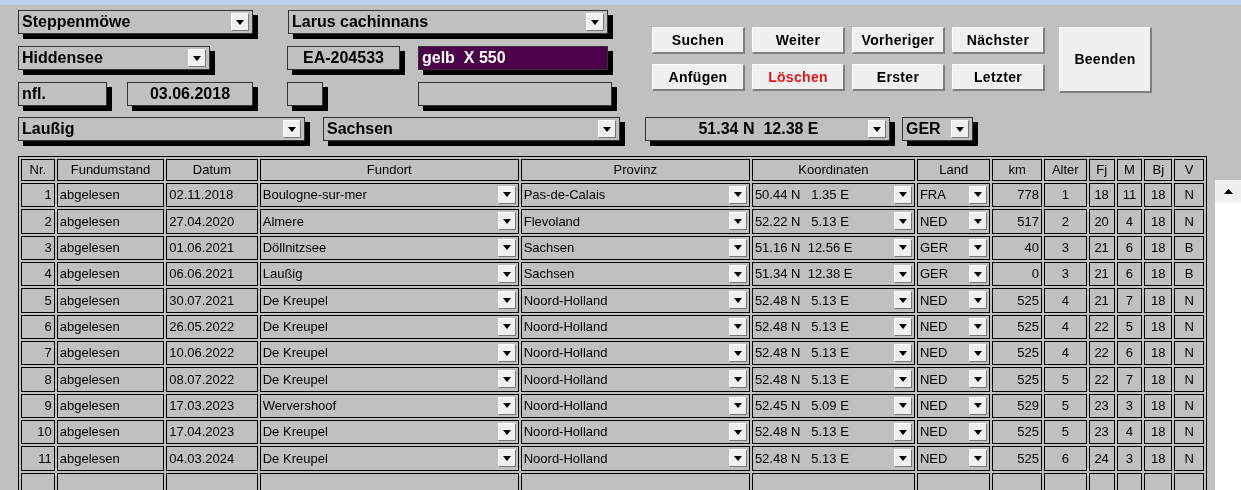  I want to click on dropdown-cell: FRA, so click(953, 195).